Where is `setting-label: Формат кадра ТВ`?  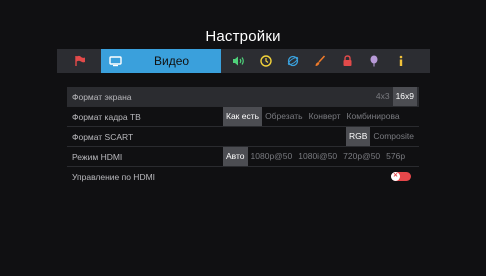
setting-label: Формат кадра ТВ is located at coordinates (106, 116).